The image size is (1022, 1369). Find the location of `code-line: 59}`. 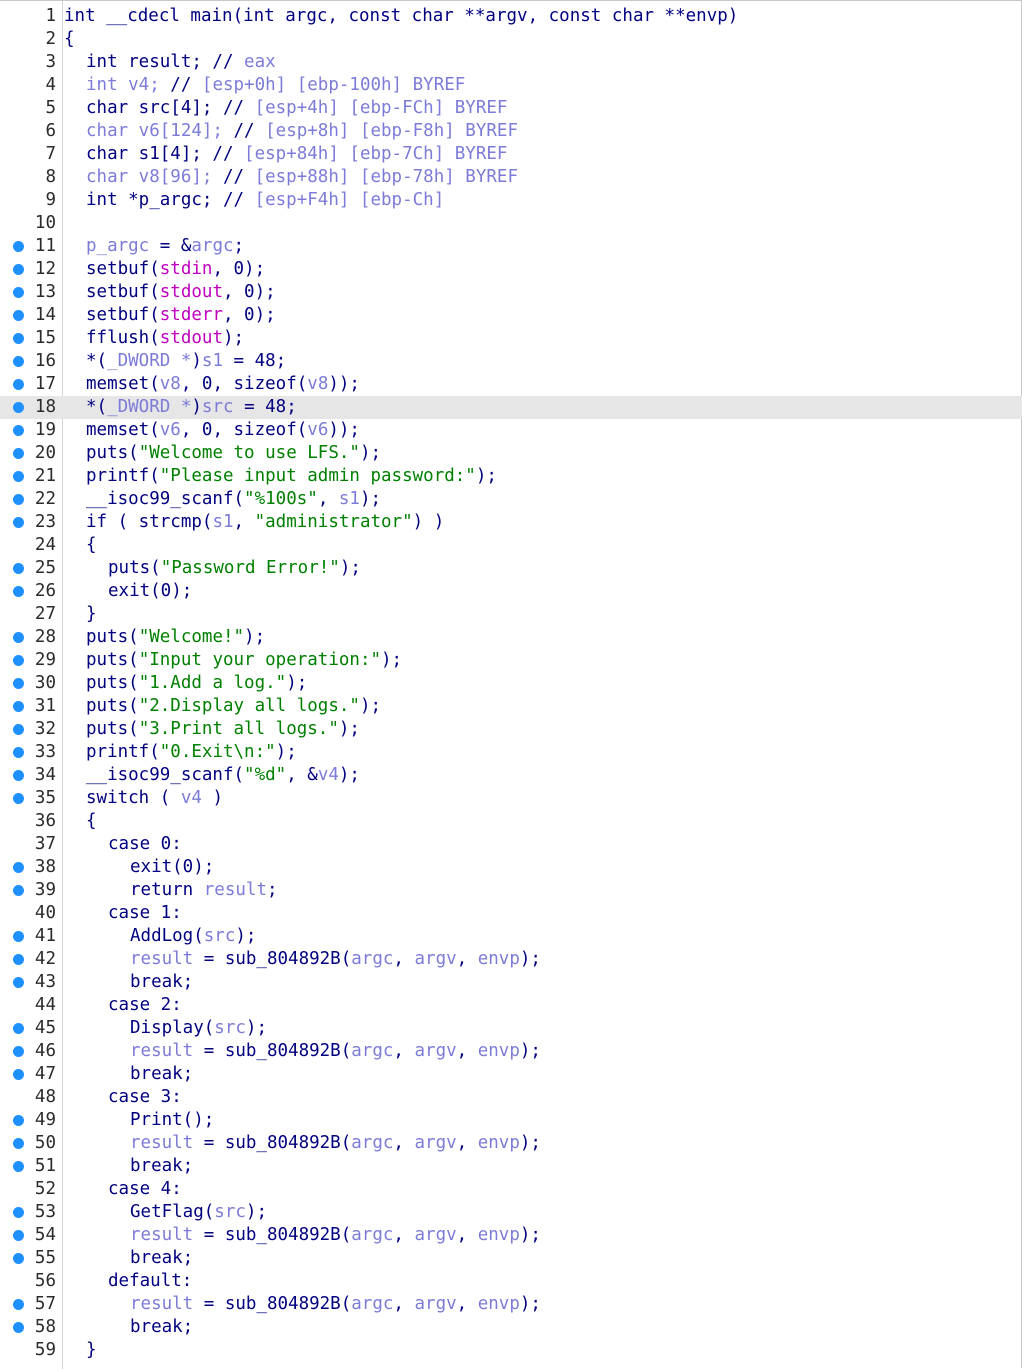

code-line: 59} is located at coordinates (511, 1350).